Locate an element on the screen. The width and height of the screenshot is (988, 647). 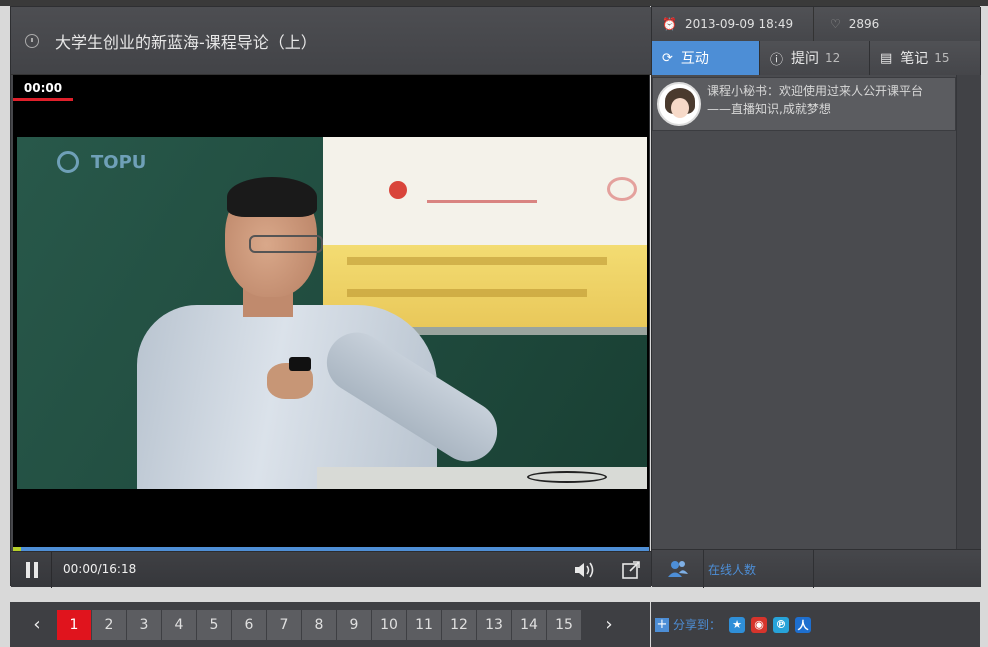
users-icon is located at coordinates (677, 569).